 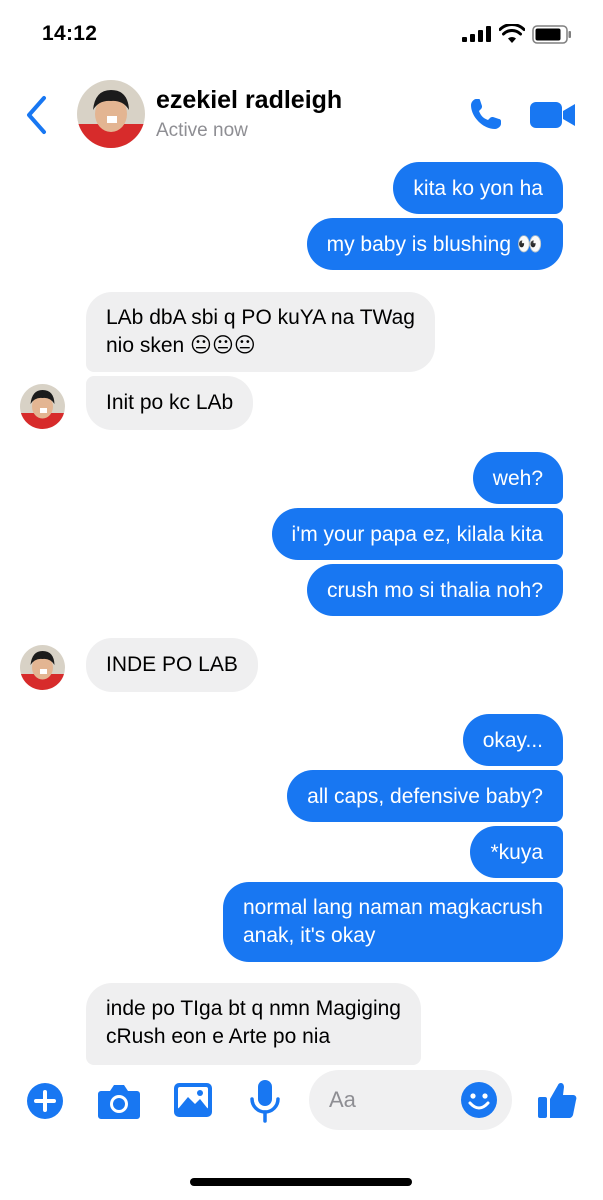 What do you see at coordinates (478, 188) in the screenshot?
I see `message-bubble-outgoing: kita ko yon ha` at bounding box center [478, 188].